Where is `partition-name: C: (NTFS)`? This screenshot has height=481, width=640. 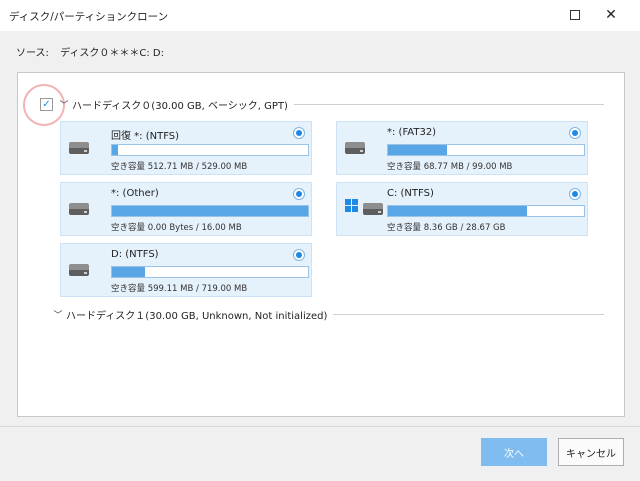 partition-name: C: (NTFS) is located at coordinates (410, 193).